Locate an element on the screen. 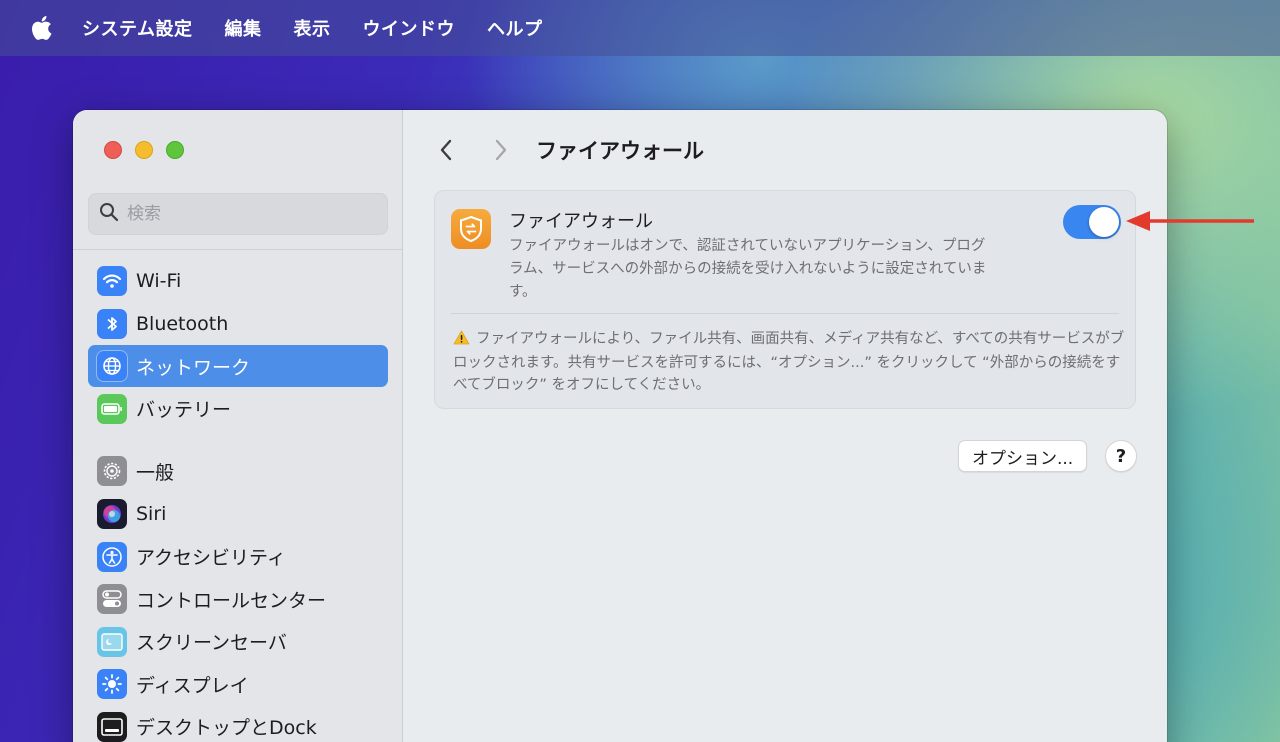  panel-divider is located at coordinates (785, 313).